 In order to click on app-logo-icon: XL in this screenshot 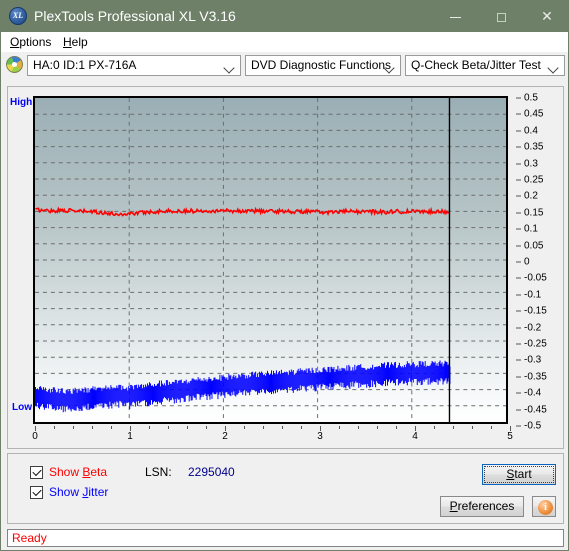, I will do `click(18, 16)`.